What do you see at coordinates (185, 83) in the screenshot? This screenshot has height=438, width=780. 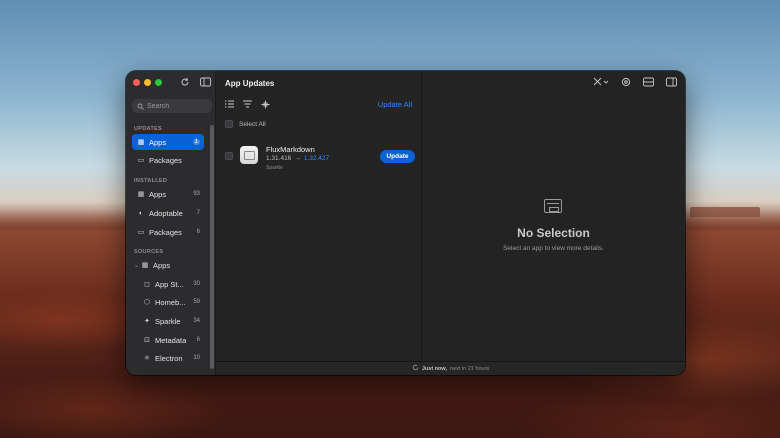 I see `refresh-icon` at bounding box center [185, 83].